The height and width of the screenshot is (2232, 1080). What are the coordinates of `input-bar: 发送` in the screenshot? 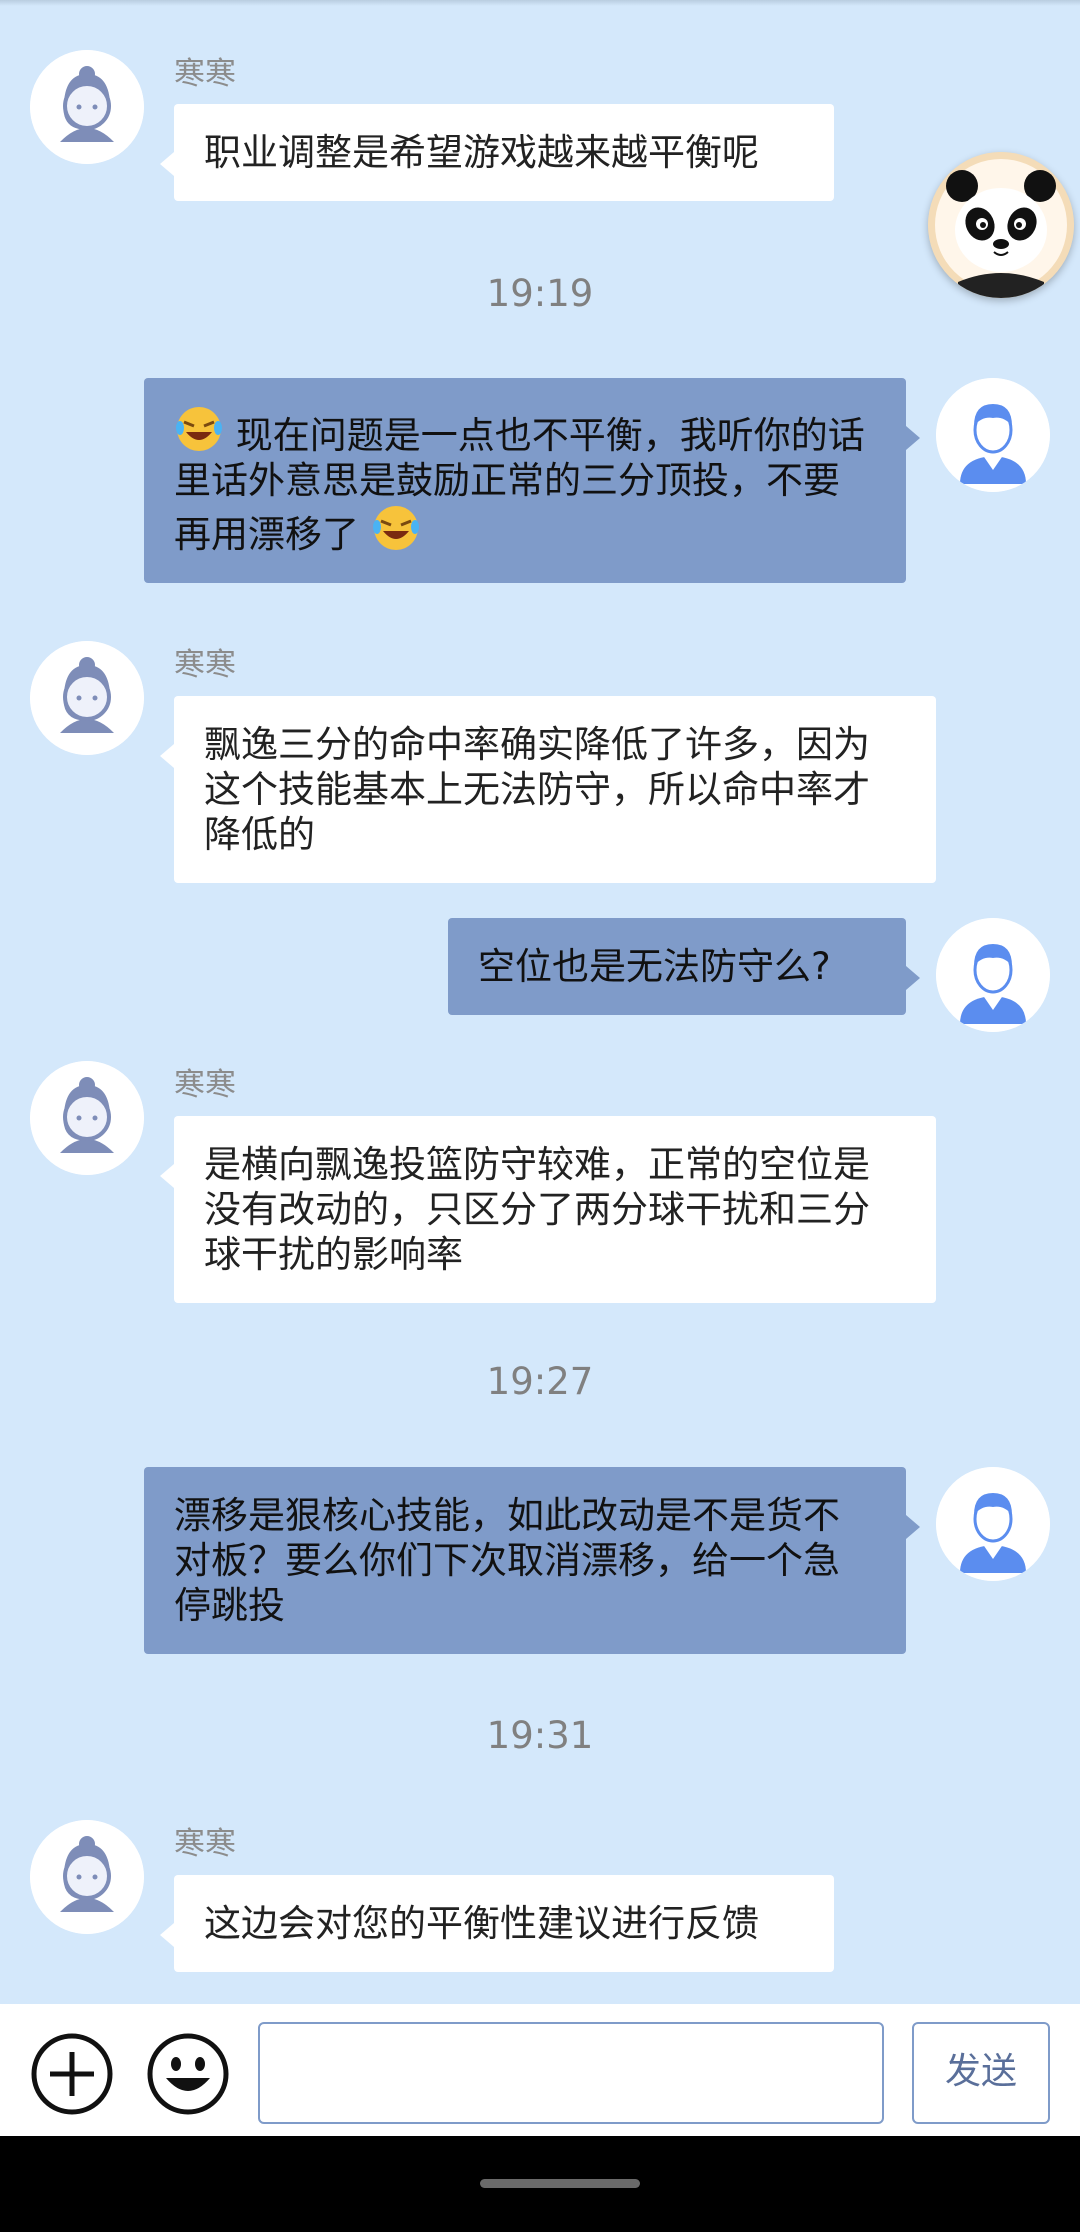 It's located at (540, 2070).